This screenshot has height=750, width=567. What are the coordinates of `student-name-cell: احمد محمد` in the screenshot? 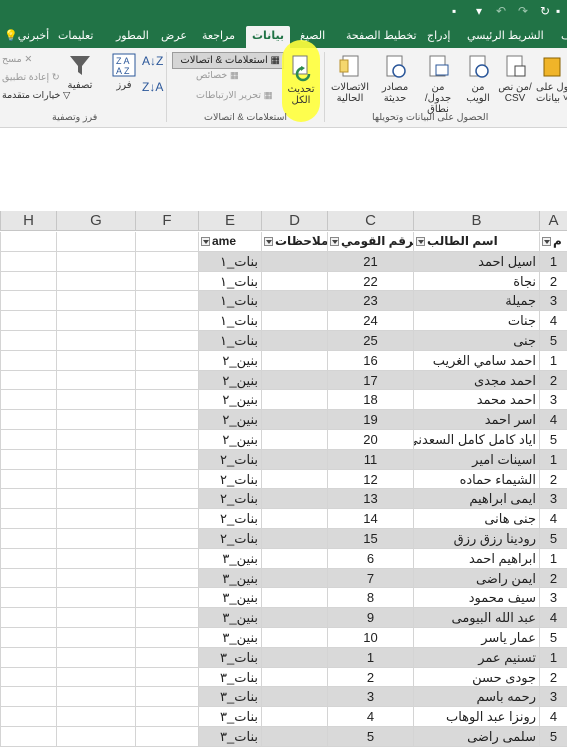 It's located at (476, 400).